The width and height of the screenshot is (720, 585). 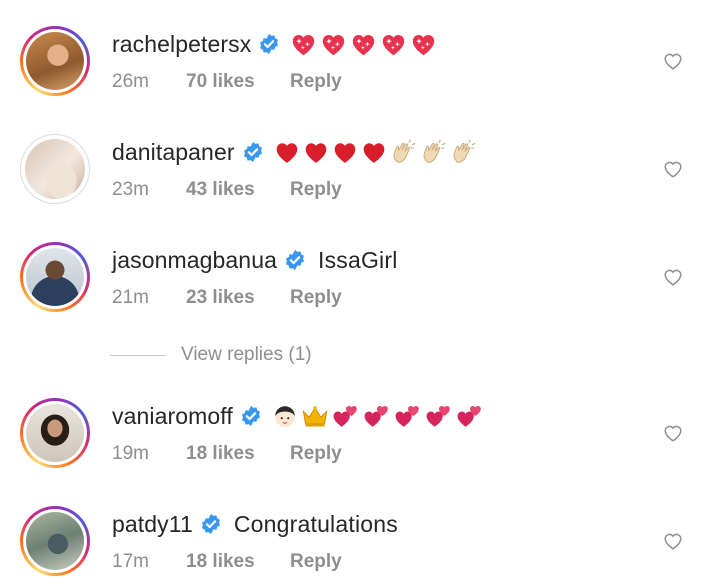 What do you see at coordinates (315, 523) in the screenshot?
I see `comment-text: Congratulations` at bounding box center [315, 523].